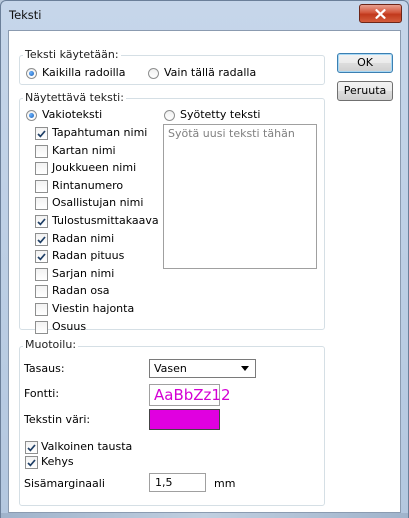 The width and height of the screenshot is (409, 518). I want to click on formatting-group-label: Muotoilu:, so click(51, 344).